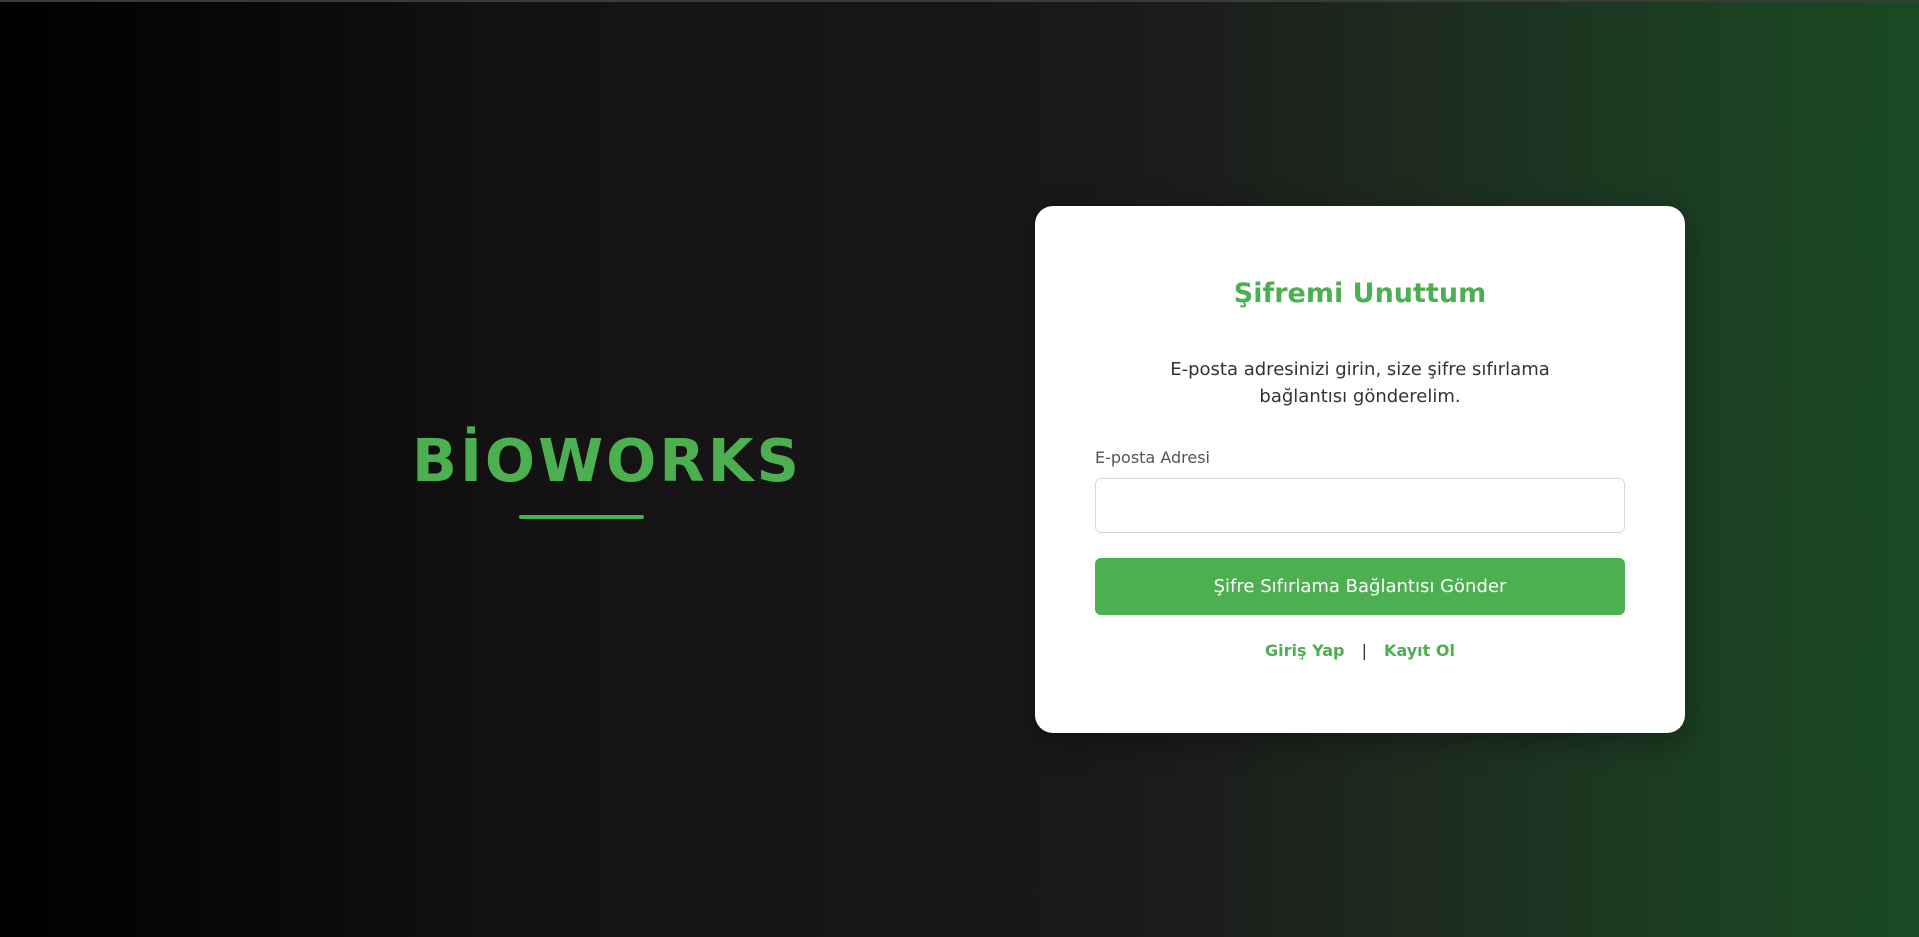 The width and height of the screenshot is (1919, 937). Describe the element at coordinates (1360, 505) in the screenshot. I see `email-input` at that location.